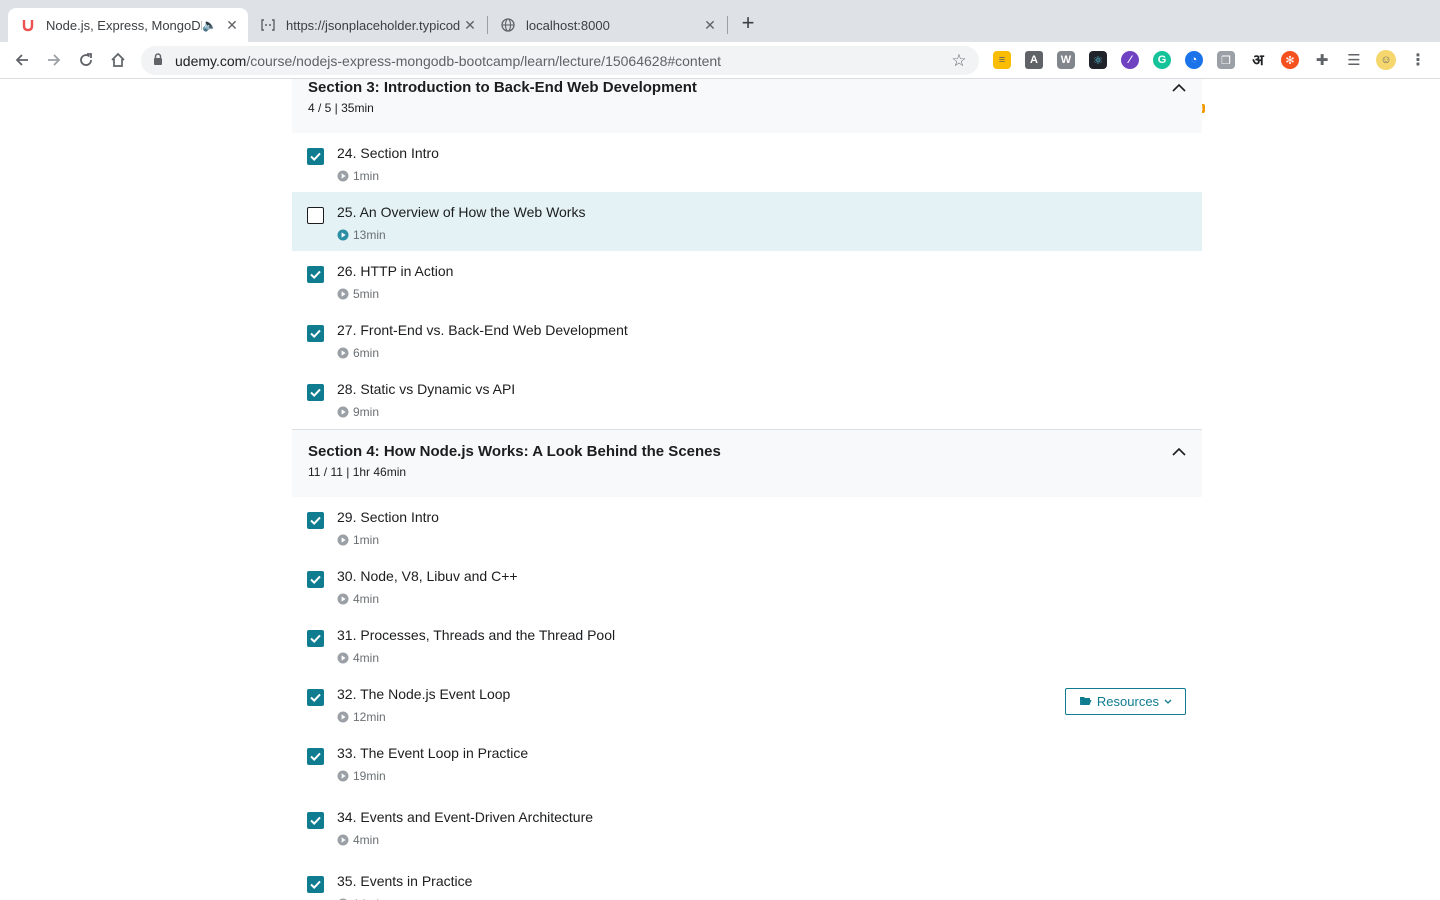  What do you see at coordinates (1226, 60) in the screenshot?
I see `extension-copy-icon: ❐` at bounding box center [1226, 60].